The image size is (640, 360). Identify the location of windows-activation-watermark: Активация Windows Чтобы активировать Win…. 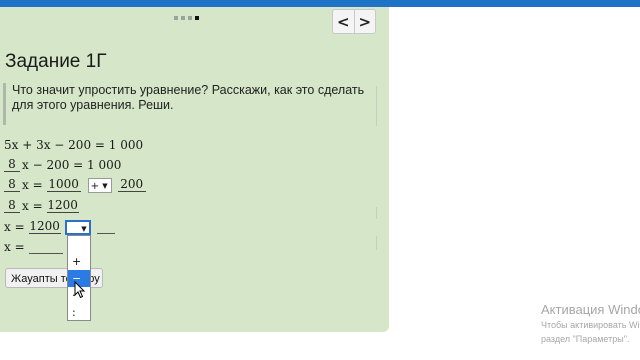
(590, 323).